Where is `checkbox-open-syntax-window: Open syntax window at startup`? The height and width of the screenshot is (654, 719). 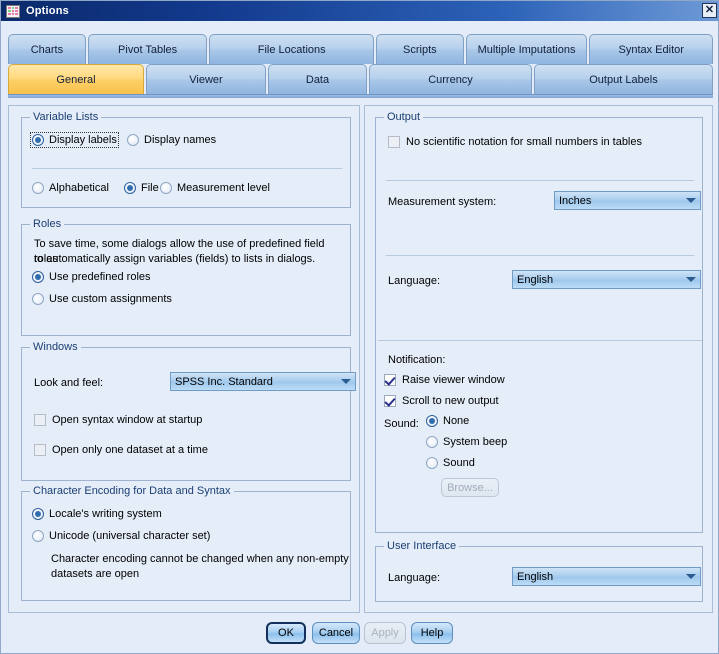 checkbox-open-syntax-window: Open syntax window at startup is located at coordinates (118, 420).